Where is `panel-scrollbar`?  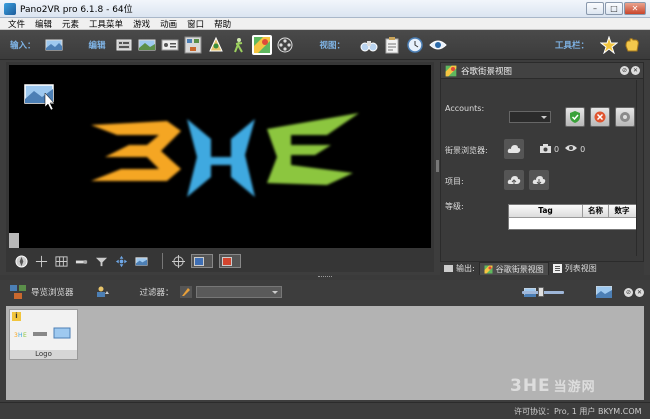
panel-scrollbar is located at coordinates (639, 168).